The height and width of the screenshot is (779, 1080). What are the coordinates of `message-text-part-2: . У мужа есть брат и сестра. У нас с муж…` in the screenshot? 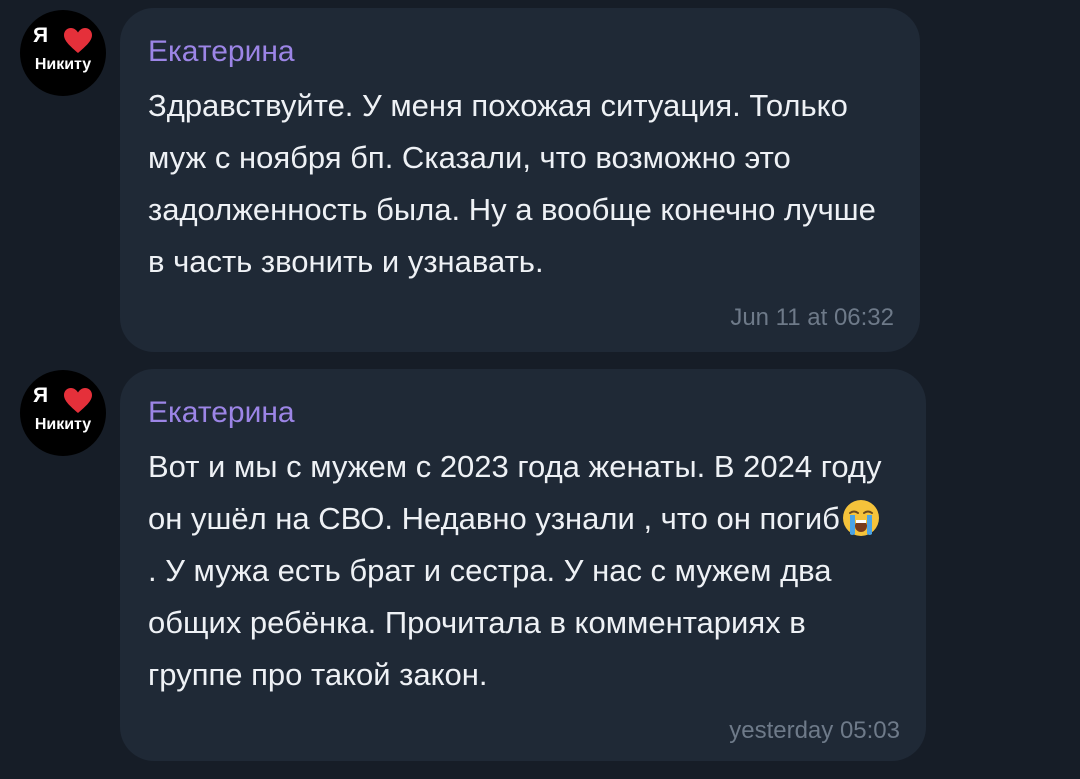 It's located at (490, 622).